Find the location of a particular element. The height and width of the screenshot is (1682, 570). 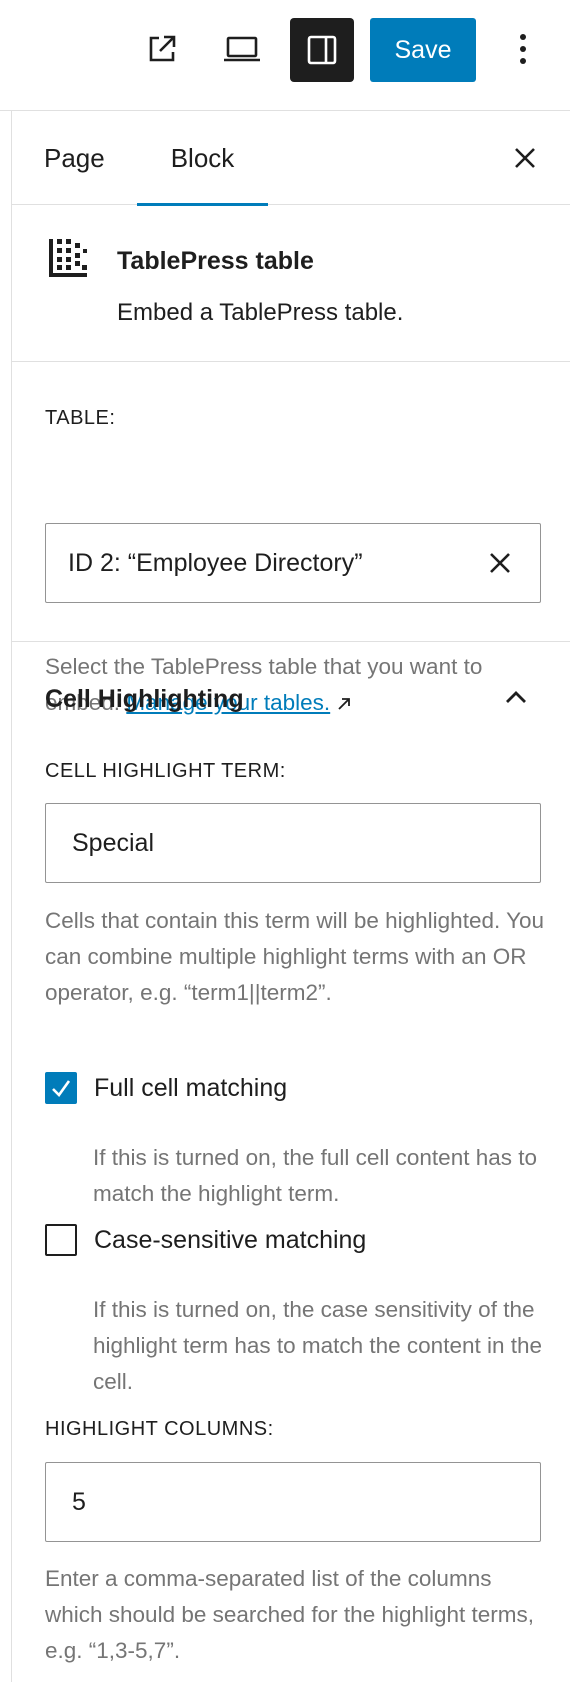

sidebar-tabs: Page Block is located at coordinates (291, 158).